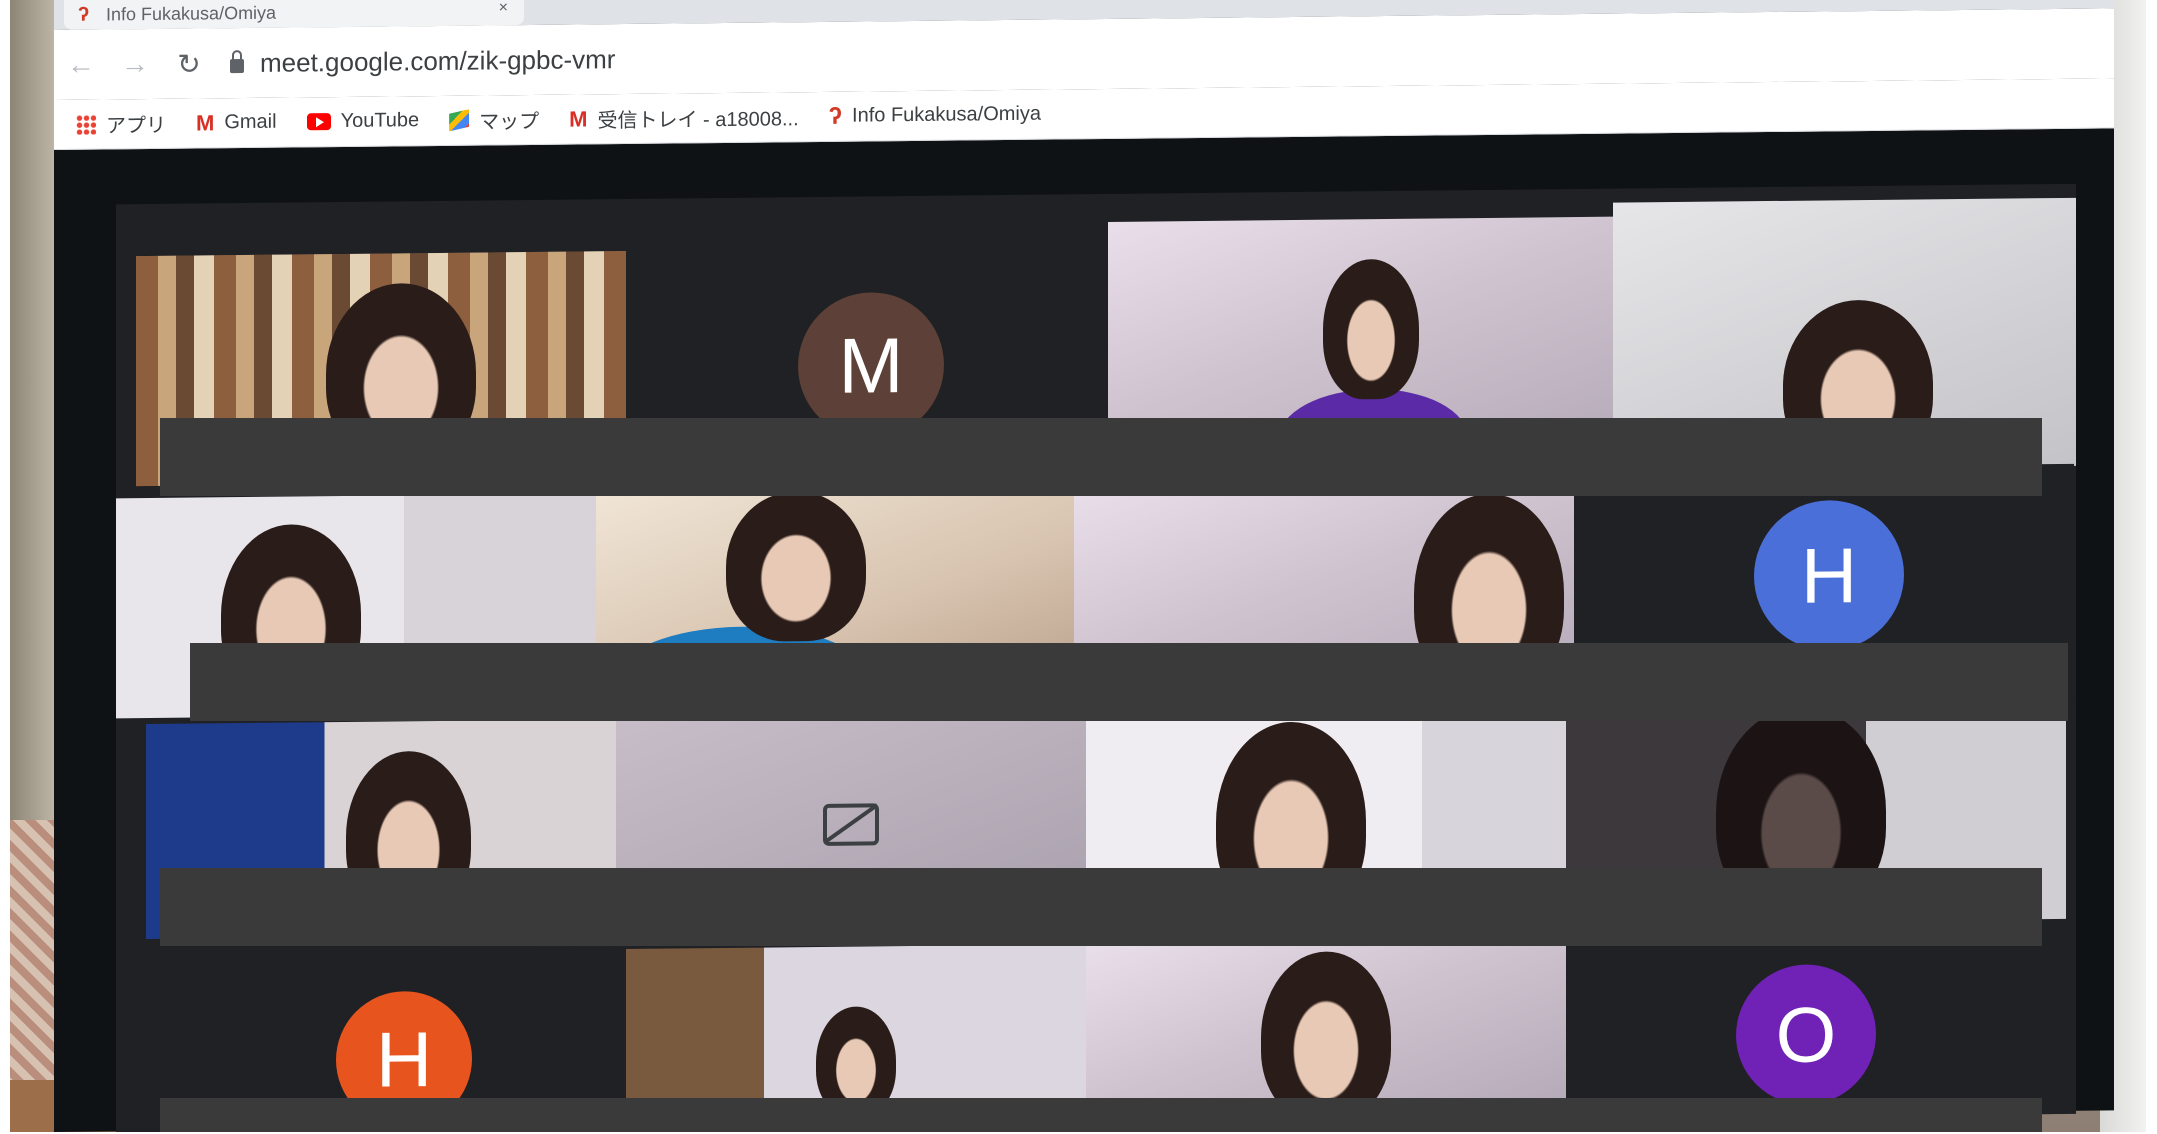 Image resolution: width=2157 pixels, height=1134 pixels. I want to click on avatar: O, so click(1806, 1034).